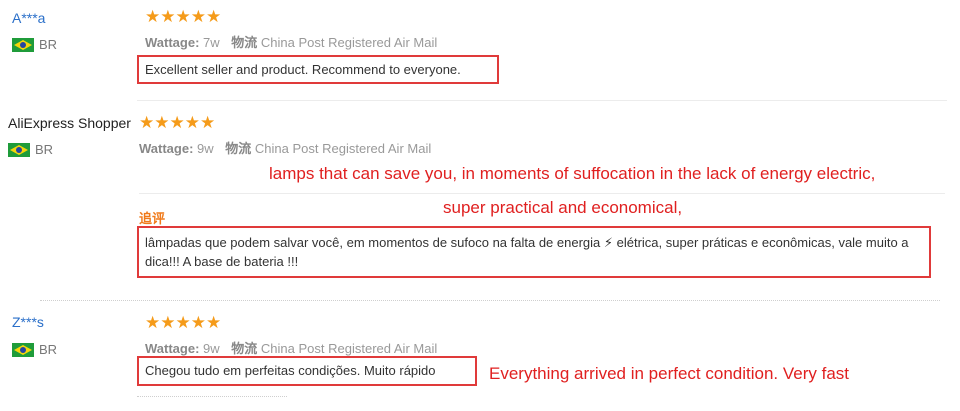 This screenshot has height=411, width=960. Describe the element at coordinates (28, 322) in the screenshot. I see `reviewer-name: Z***s` at that location.